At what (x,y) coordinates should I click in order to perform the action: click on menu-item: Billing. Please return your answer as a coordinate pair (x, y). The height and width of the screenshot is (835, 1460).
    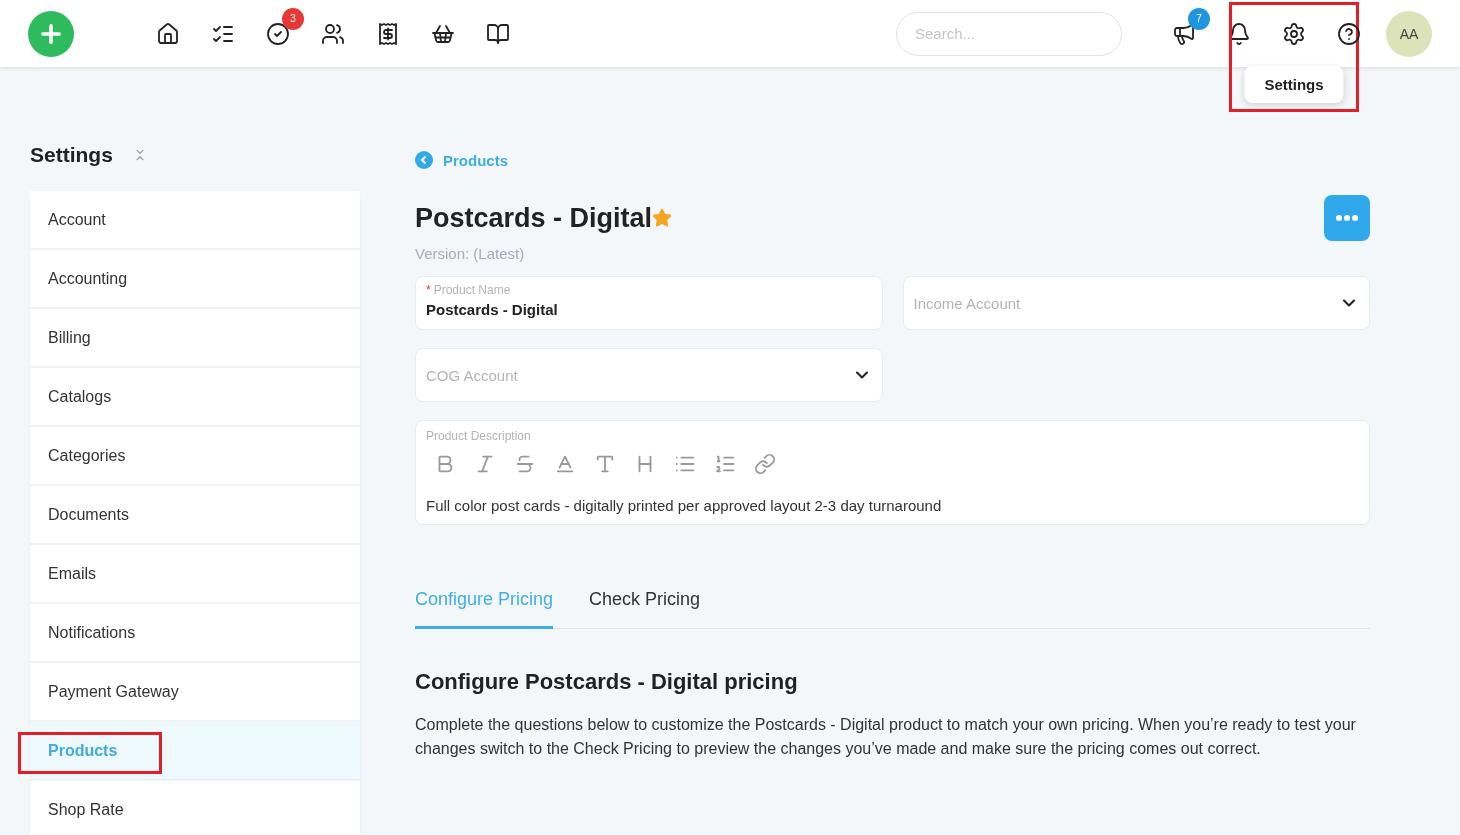
    Looking at the image, I should click on (195, 338).